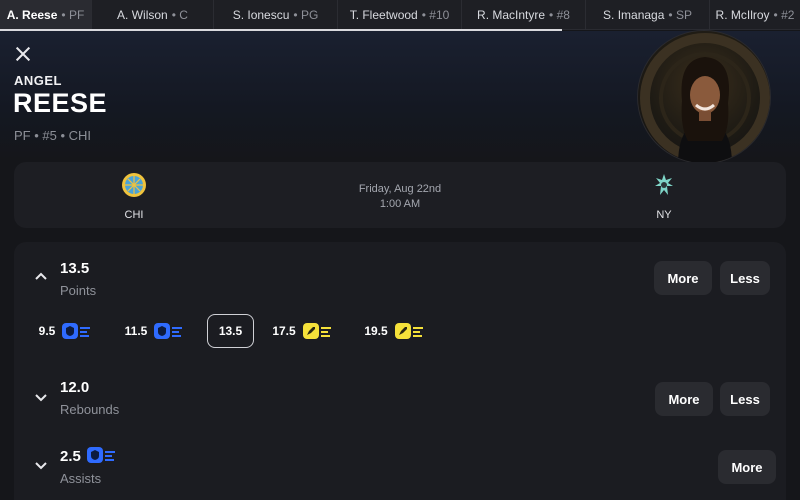 This screenshot has height=500, width=800. Describe the element at coordinates (75, 387) in the screenshot. I see `prop-line-value: 12.0` at that location.